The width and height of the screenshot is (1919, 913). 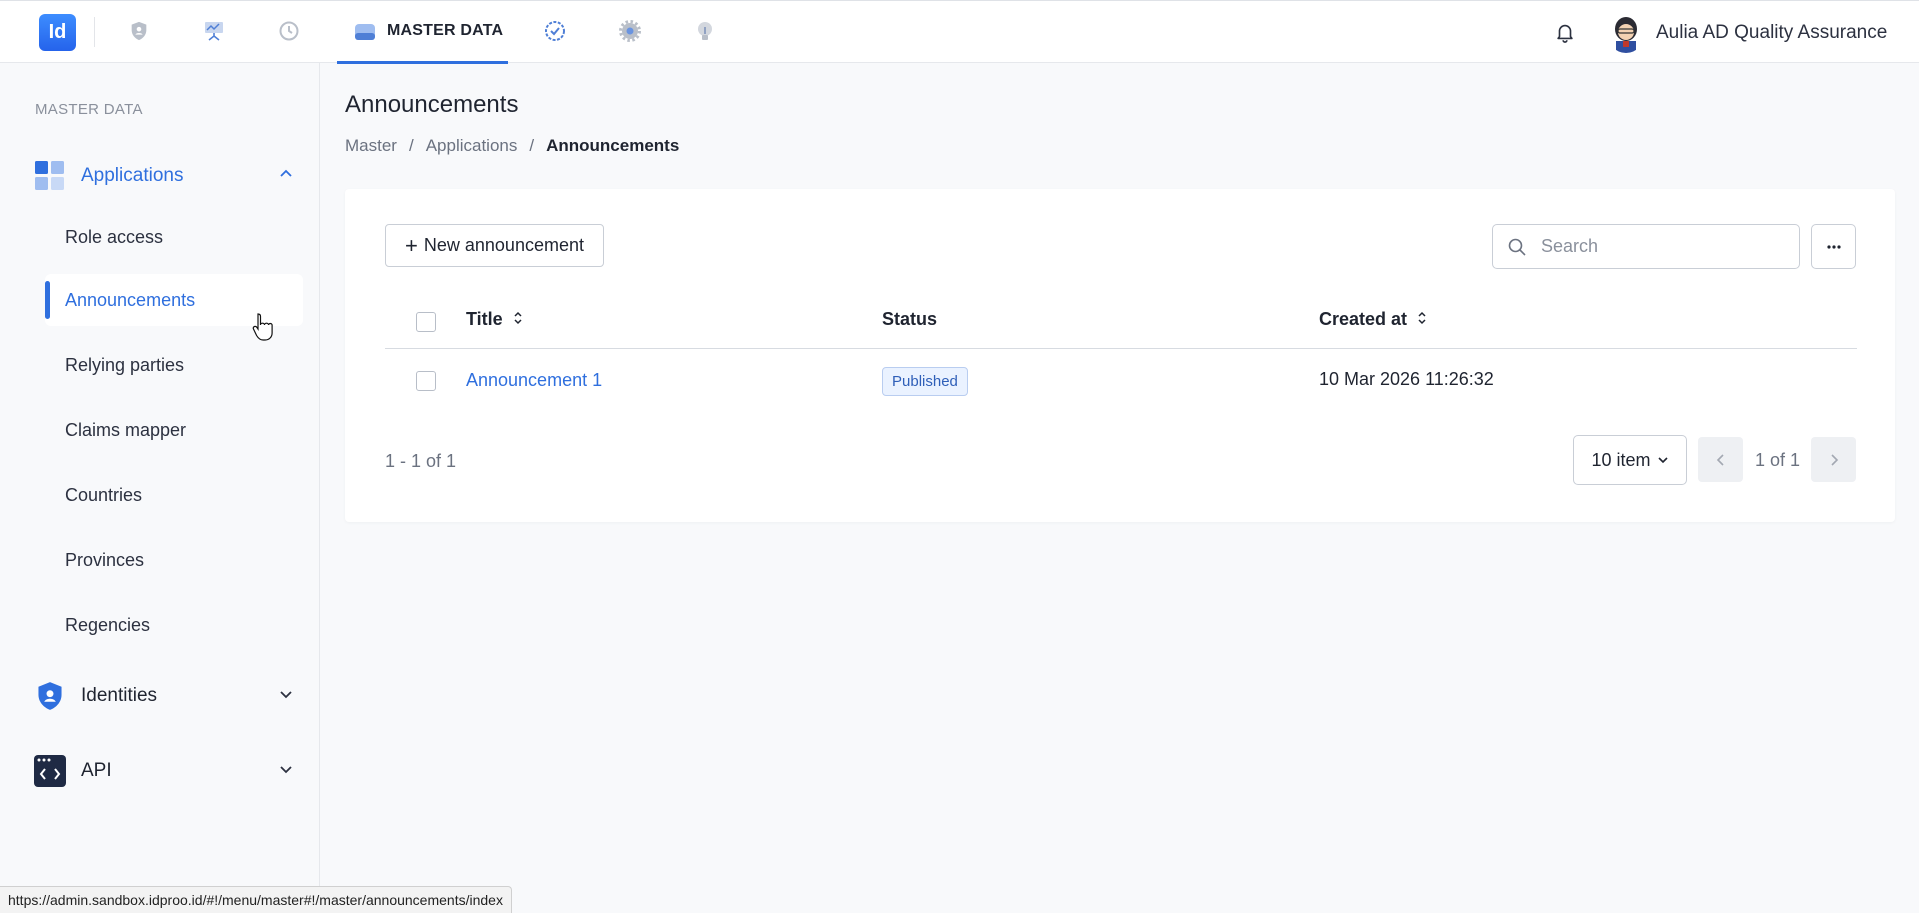 I want to click on pagination-range: 1 - 1 of 1, so click(x=421, y=461).